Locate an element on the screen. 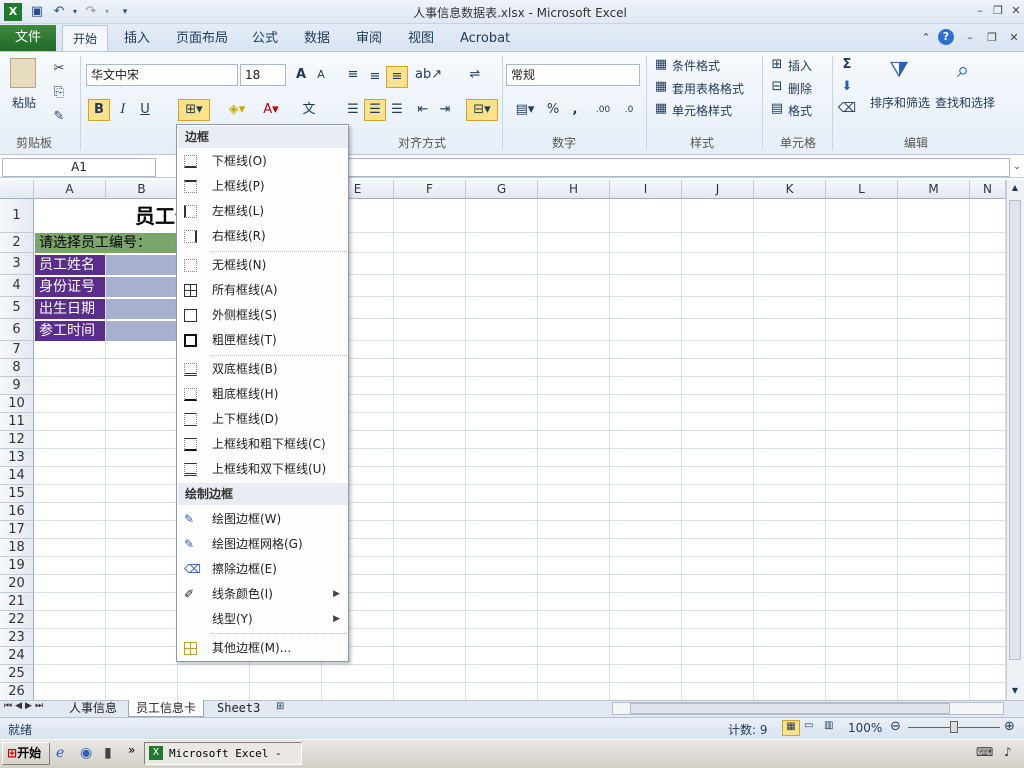 The image size is (1024, 768). cell-value-name is located at coordinates (146, 265).